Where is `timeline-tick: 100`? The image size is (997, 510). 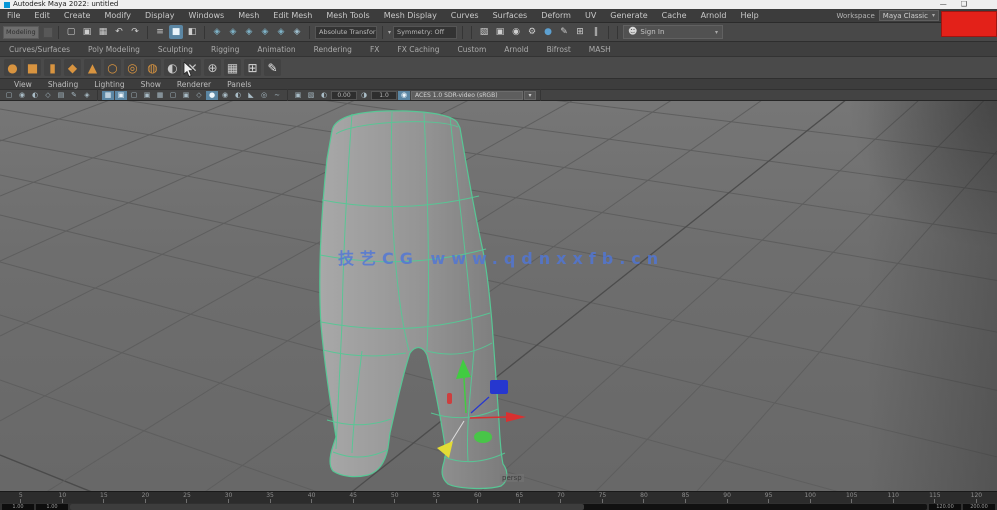
timeline-tick: 100 is located at coordinates (810, 497).